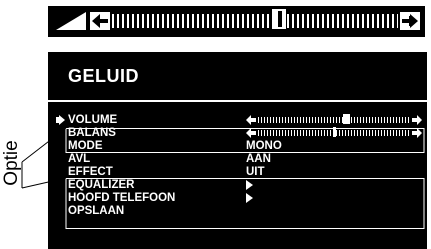 The width and height of the screenshot is (431, 249). What do you see at coordinates (346, 119) in the screenshot?
I see `volume-slider-knob` at bounding box center [346, 119].